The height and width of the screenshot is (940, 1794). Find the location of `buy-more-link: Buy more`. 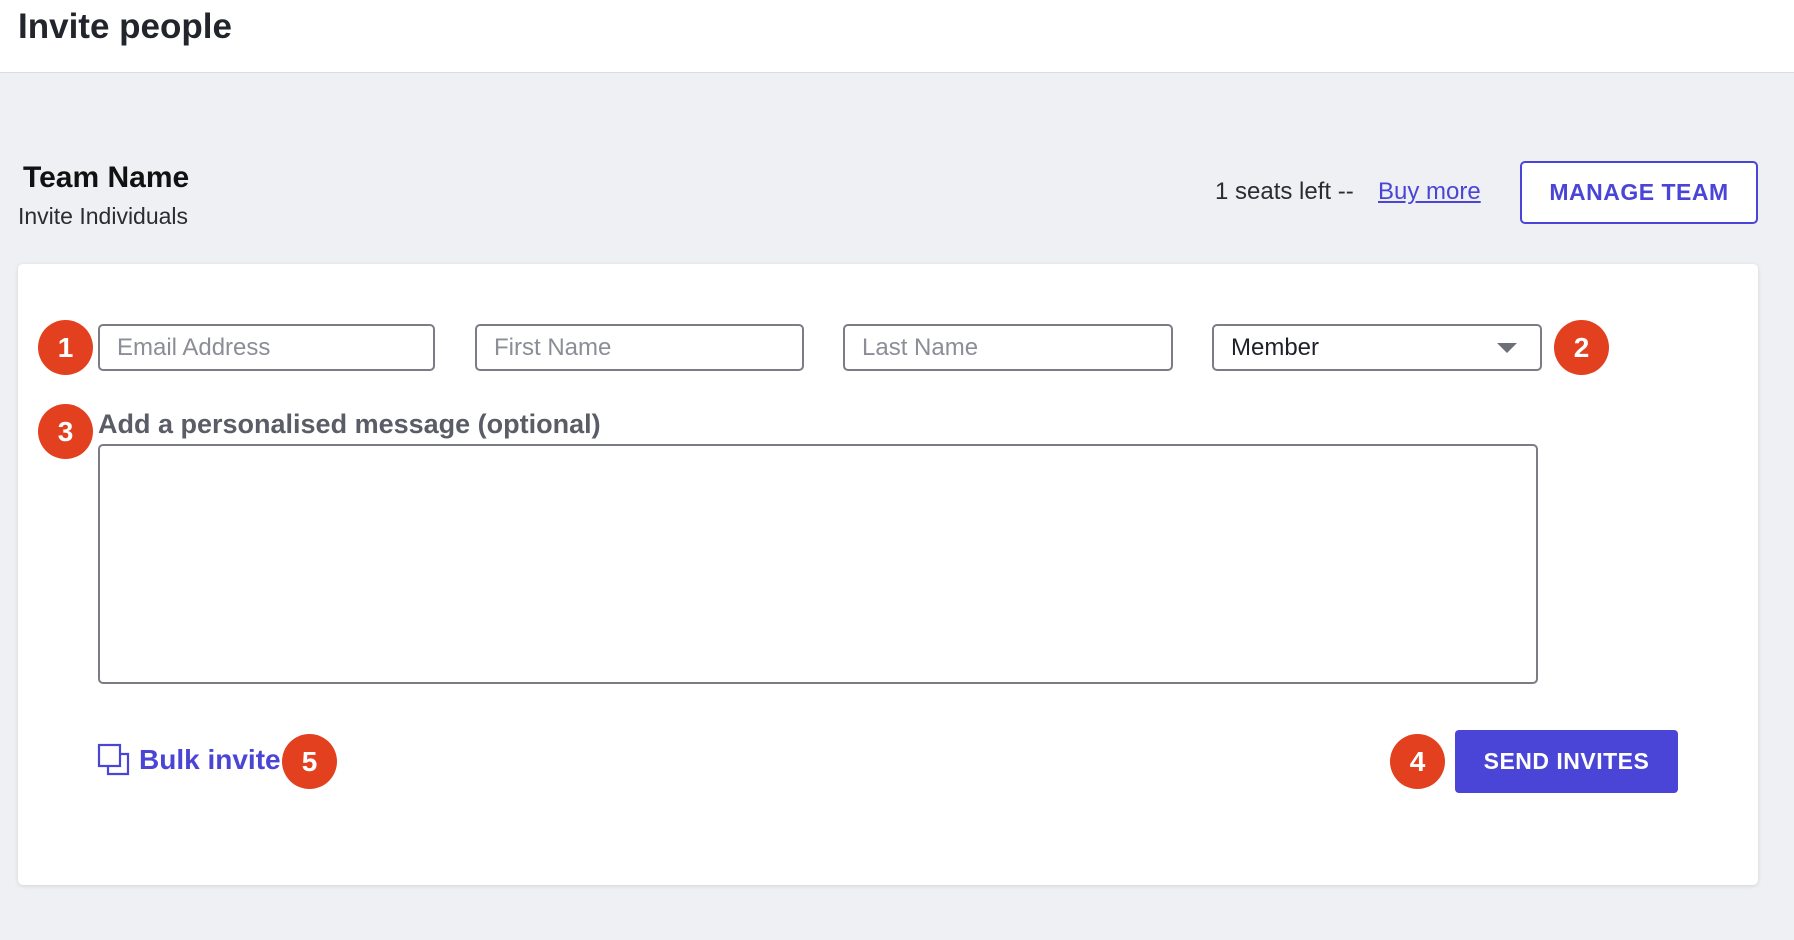

buy-more-link: Buy more is located at coordinates (1429, 192).